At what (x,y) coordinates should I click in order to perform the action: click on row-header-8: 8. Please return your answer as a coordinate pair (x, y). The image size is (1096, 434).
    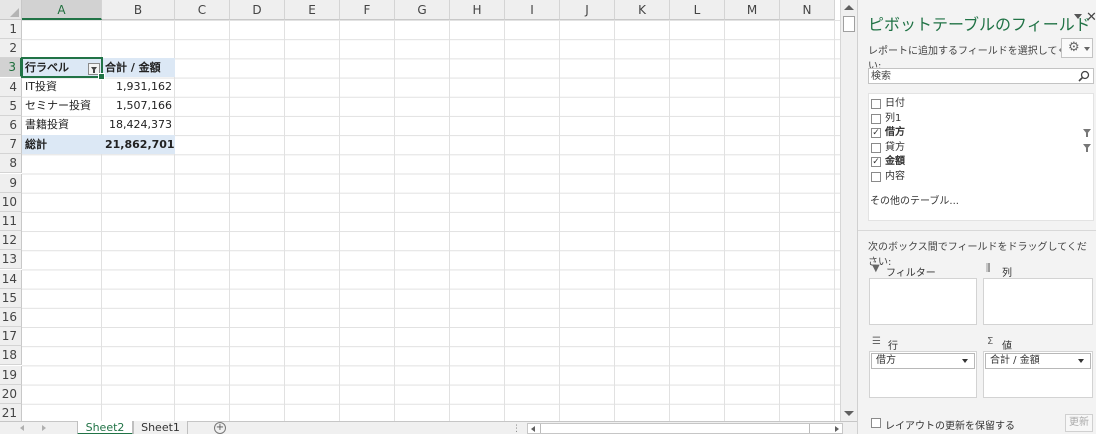
    Looking at the image, I should click on (11, 164).